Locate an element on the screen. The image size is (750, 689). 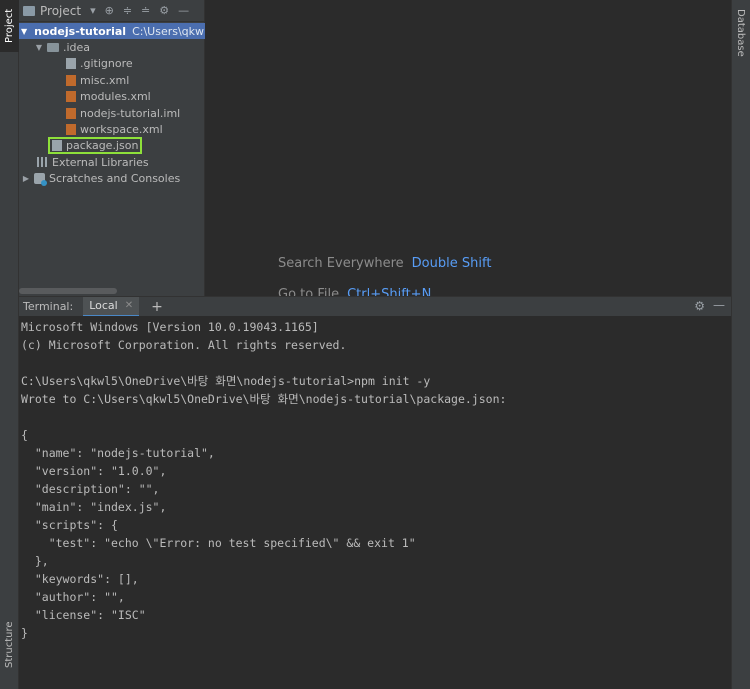
hint-search-everywhere: Search Everywhere Double Shift is located at coordinates (384, 263).